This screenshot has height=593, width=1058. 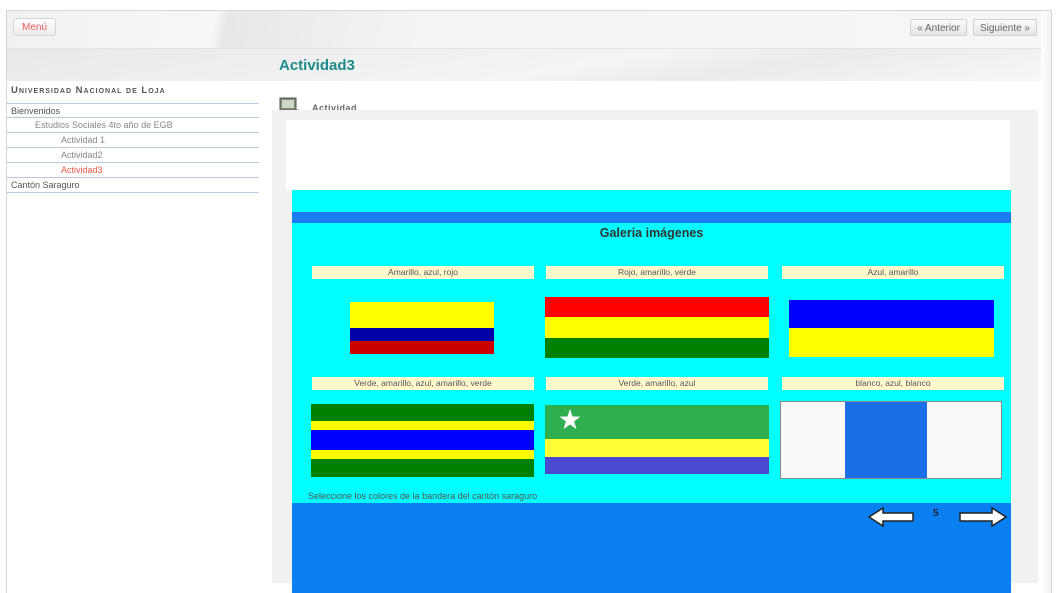 What do you see at coordinates (1046, 302) in the screenshot?
I see `scroll-edge` at bounding box center [1046, 302].